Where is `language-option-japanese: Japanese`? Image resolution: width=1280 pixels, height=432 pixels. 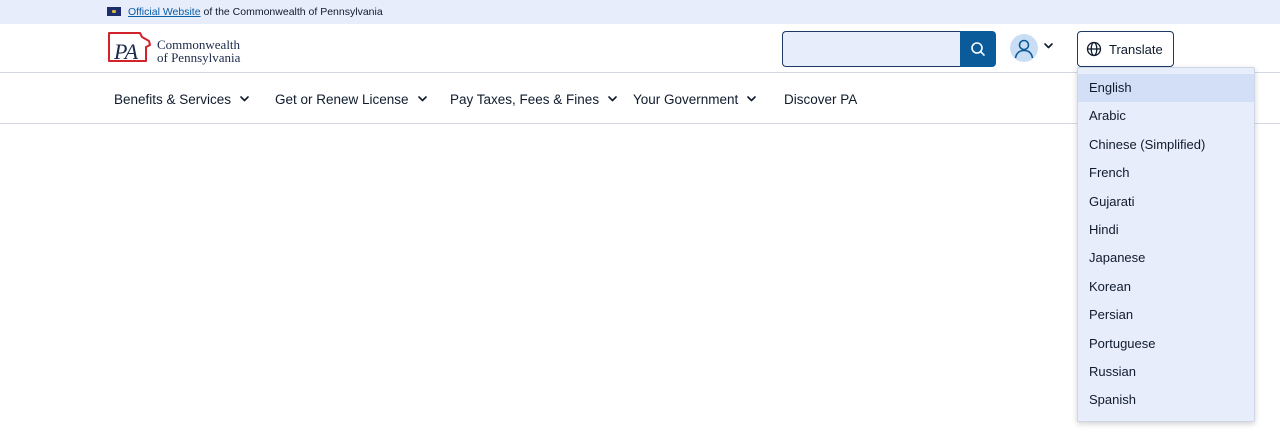
language-option-japanese: Japanese is located at coordinates (1166, 258).